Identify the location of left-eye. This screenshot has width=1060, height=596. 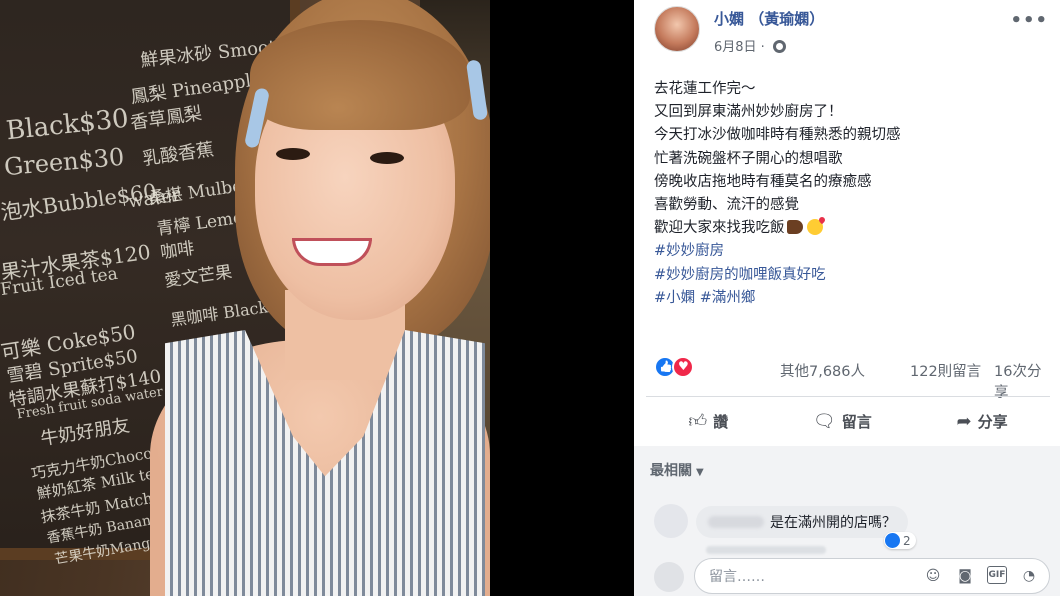
(293, 154).